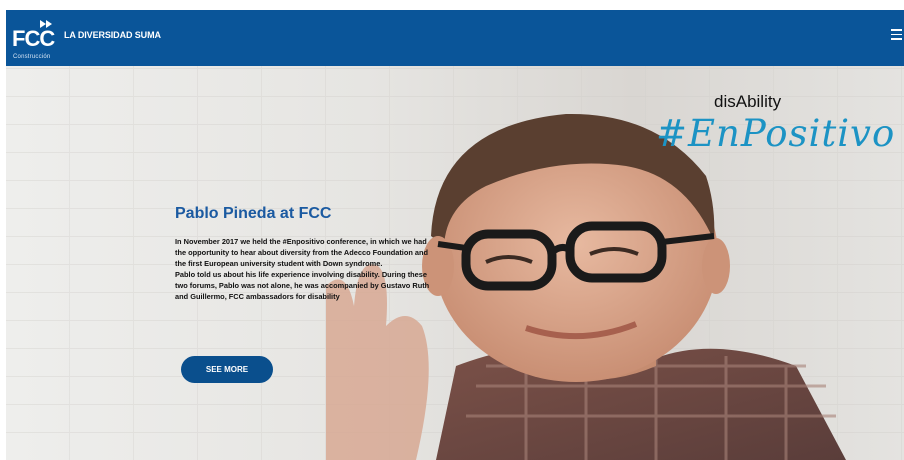 The width and height of the screenshot is (904, 460). Describe the element at coordinates (112, 35) in the screenshot. I see `site-title: LA DIVERSIDAD SUMA` at that location.